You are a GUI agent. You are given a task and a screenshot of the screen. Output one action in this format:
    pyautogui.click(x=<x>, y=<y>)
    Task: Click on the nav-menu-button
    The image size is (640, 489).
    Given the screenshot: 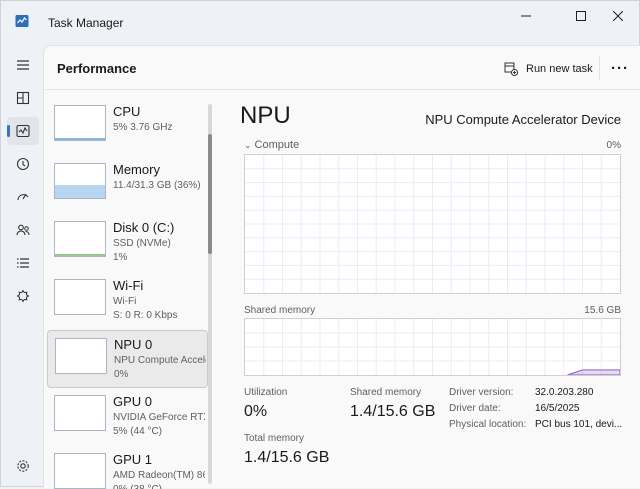 What is the action you would take?
    pyautogui.click(x=23, y=65)
    